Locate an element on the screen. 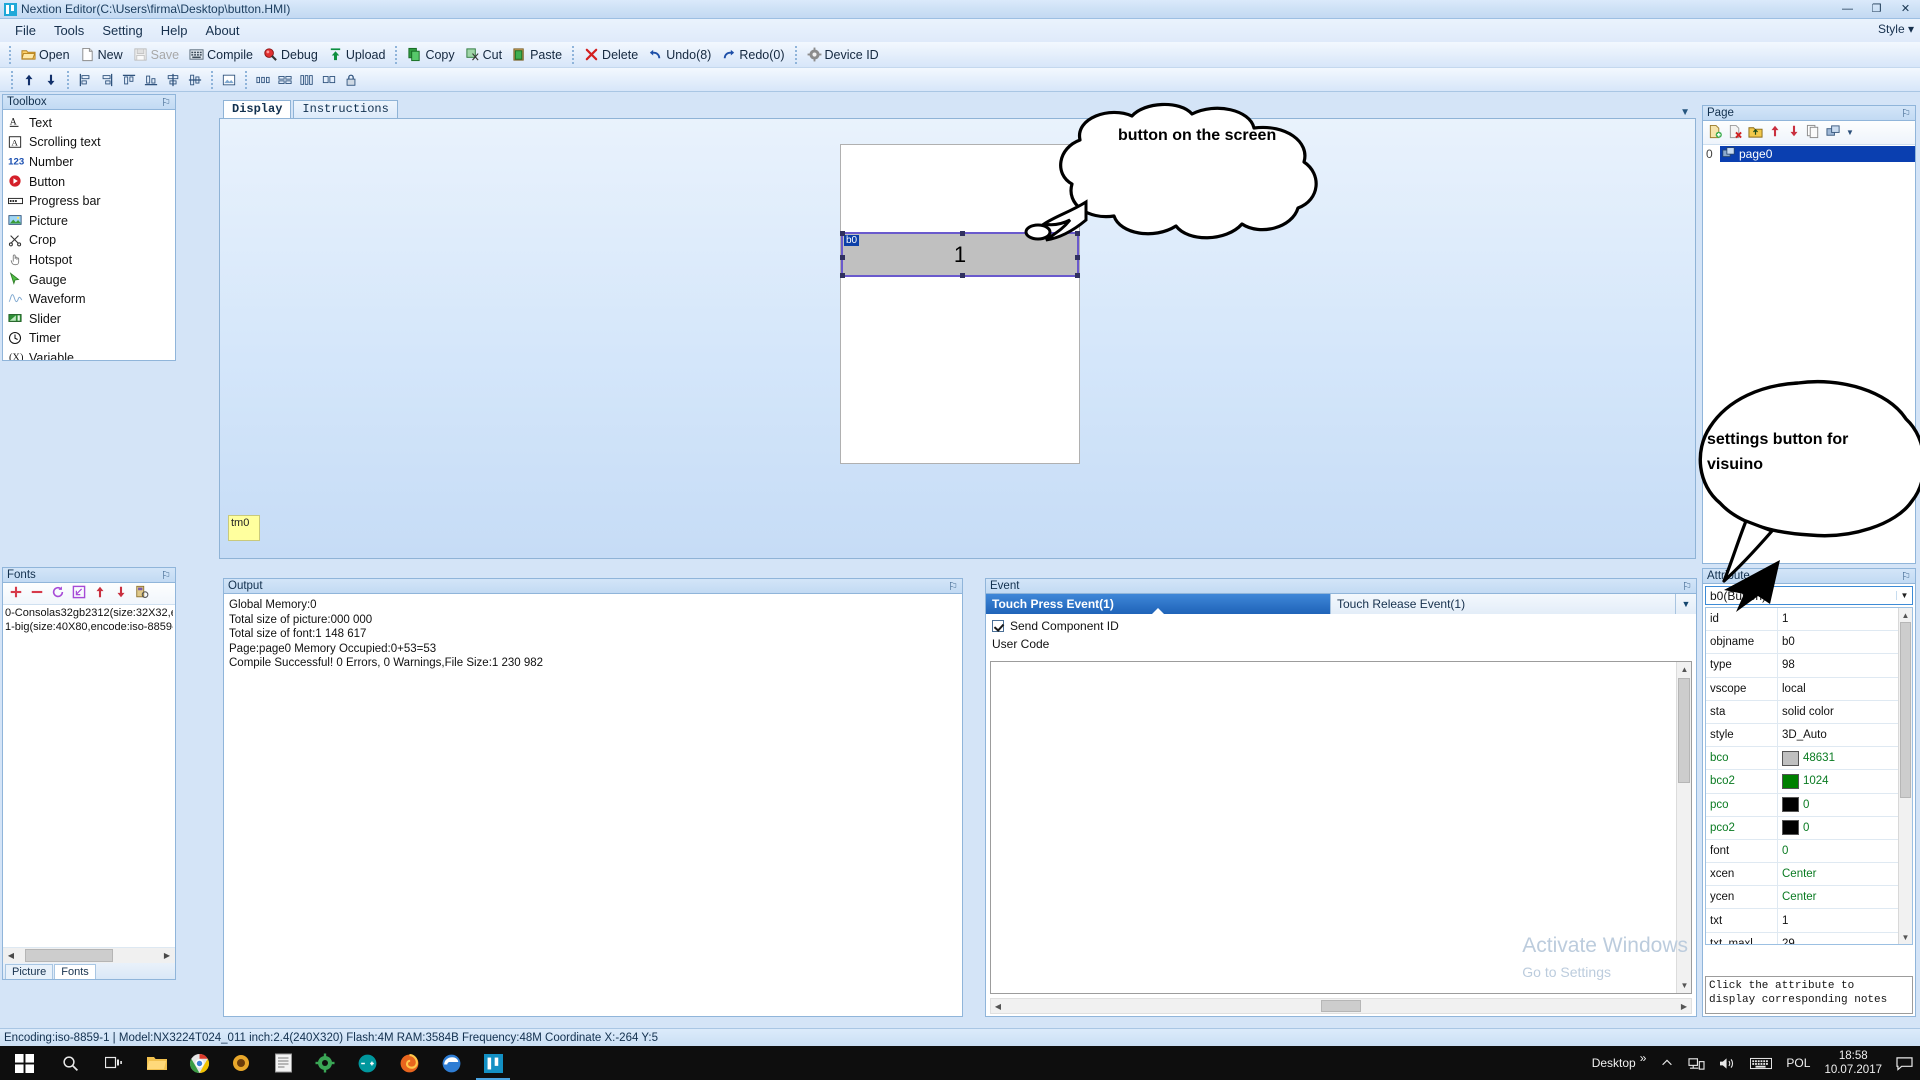  attribute-grid: id 1 objname b0 type 98 vscope local sta is located at coordinates (1809, 776).